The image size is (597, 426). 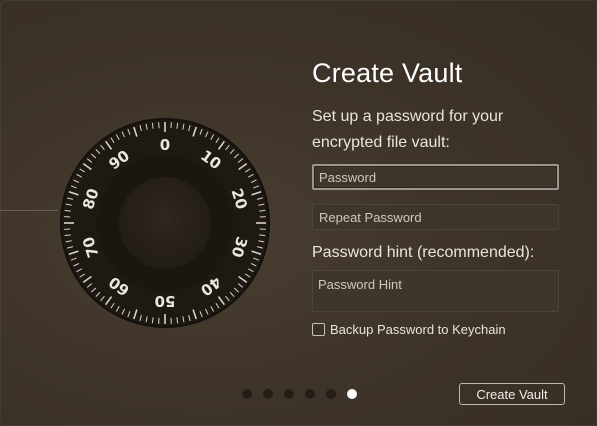 I want to click on password-hint-label: Password hint (recommended):, so click(x=423, y=252).